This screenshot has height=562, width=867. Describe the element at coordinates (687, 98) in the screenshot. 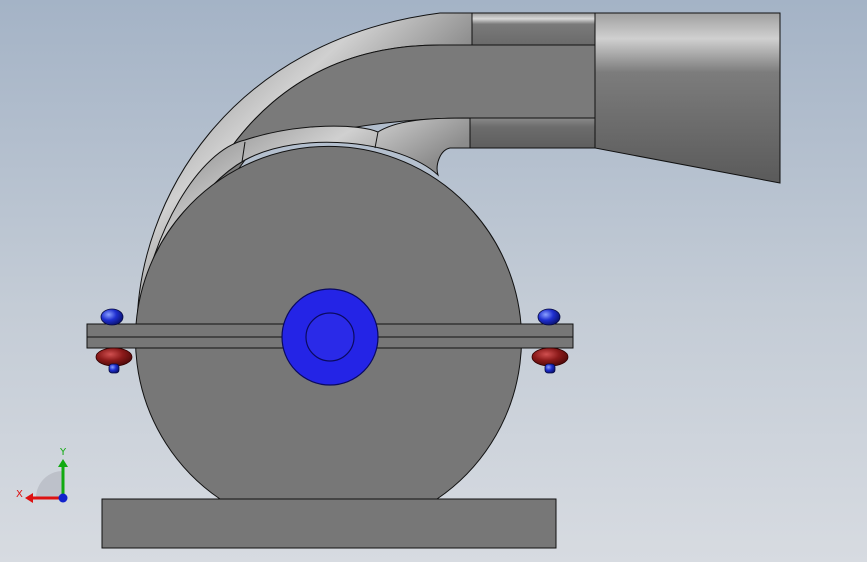

I see `outlet-cone` at that location.